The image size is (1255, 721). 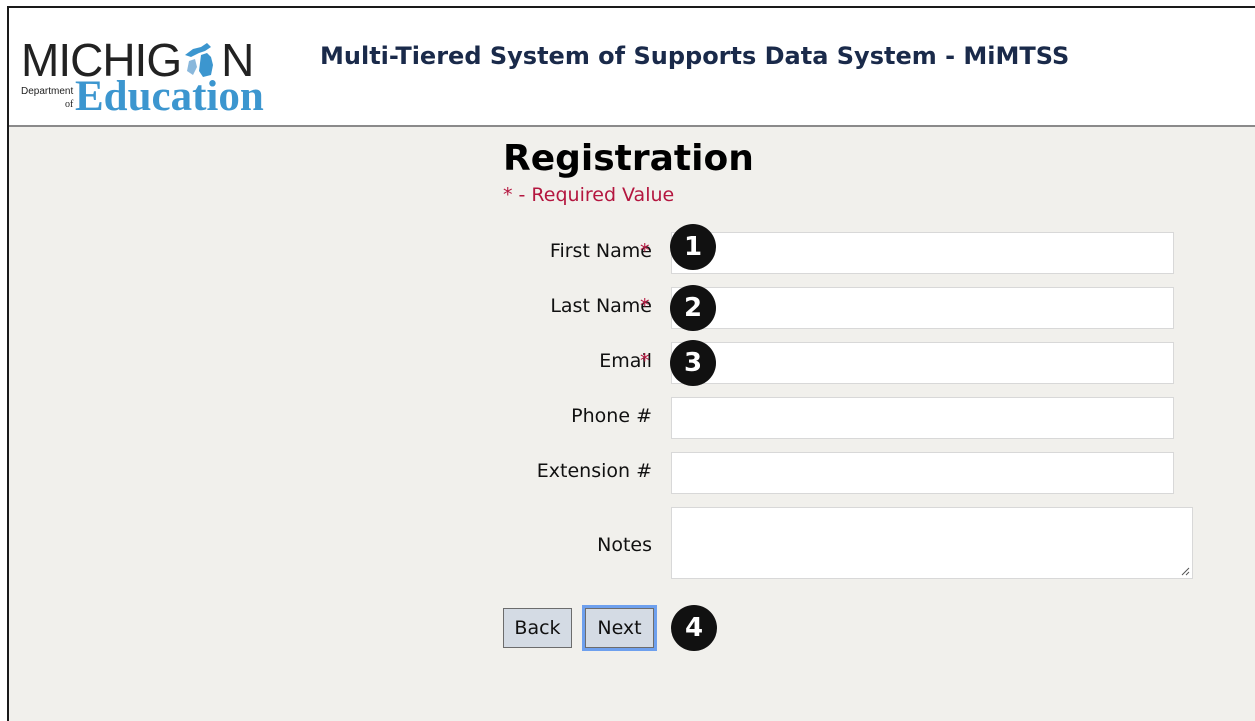 I want to click on logo-of-text: of, so click(x=69, y=104).